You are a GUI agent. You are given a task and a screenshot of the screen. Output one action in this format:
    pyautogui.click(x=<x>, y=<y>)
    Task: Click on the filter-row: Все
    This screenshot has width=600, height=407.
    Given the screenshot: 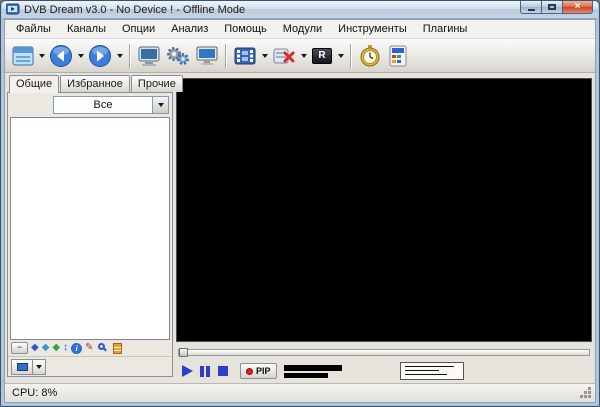 What is the action you would take?
    pyautogui.click(x=90, y=105)
    